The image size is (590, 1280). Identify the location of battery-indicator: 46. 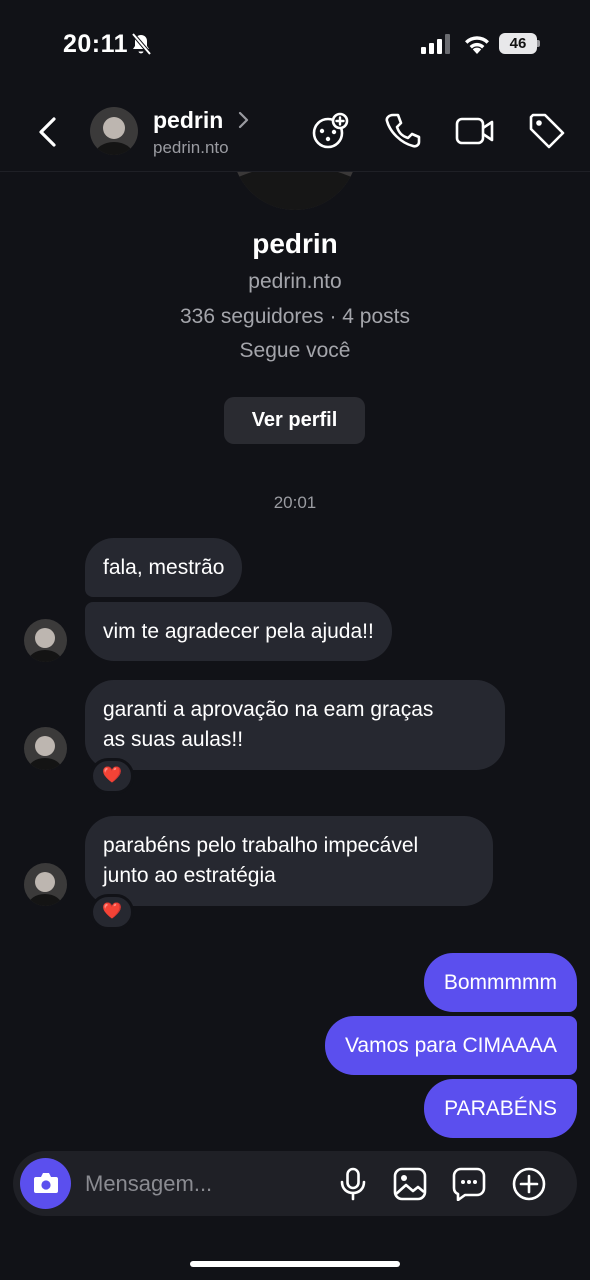
(519, 43).